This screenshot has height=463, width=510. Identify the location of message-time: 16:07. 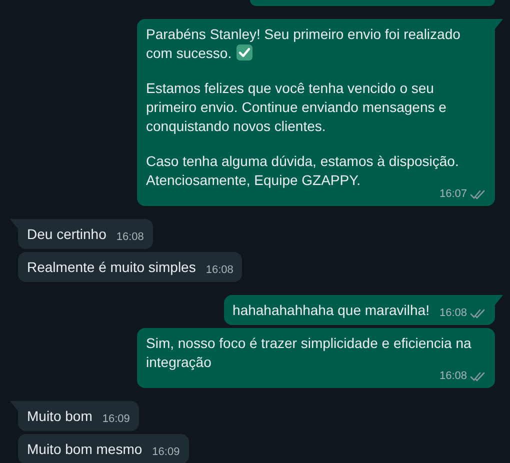
(453, 194).